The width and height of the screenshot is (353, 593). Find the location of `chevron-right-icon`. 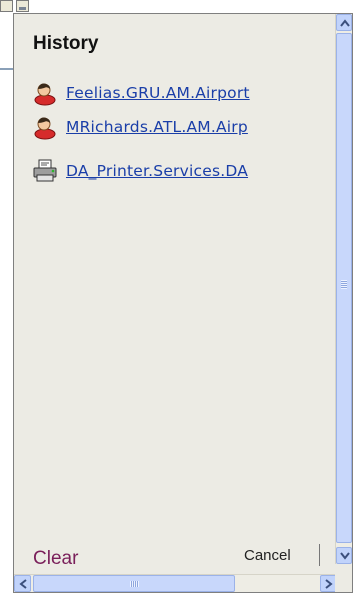

chevron-right-icon is located at coordinates (329, 584).